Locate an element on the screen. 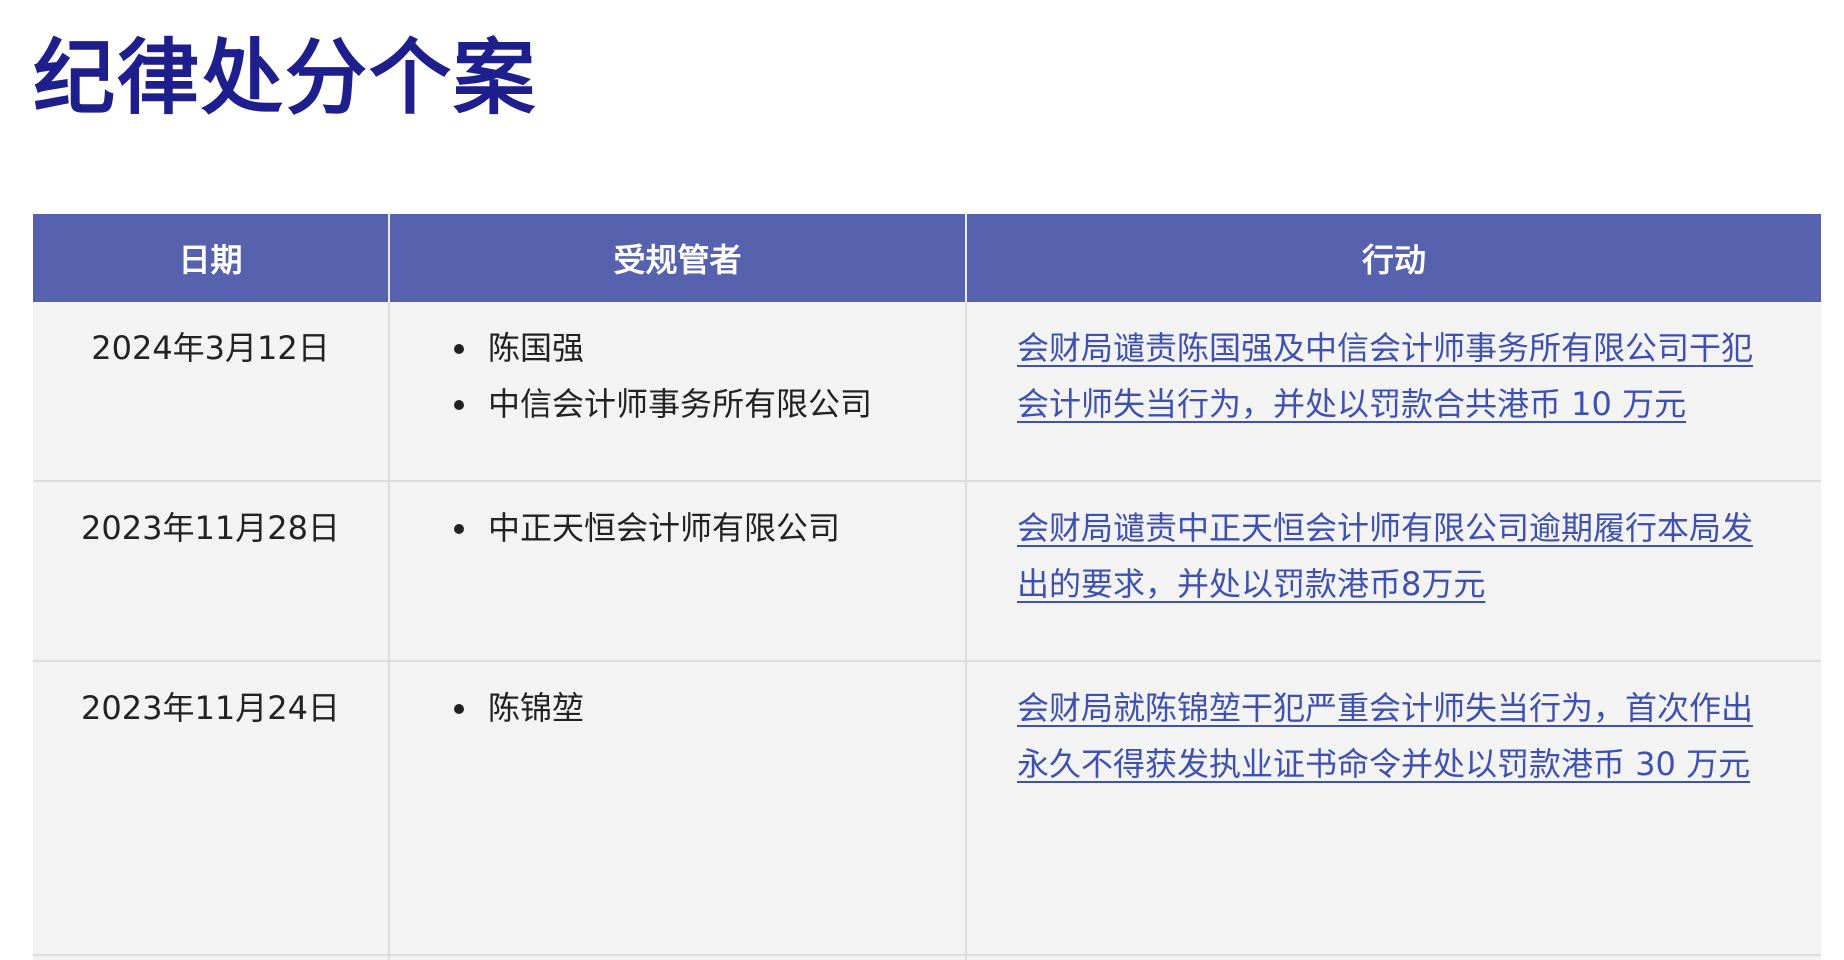  regulatee-list: 陈锦堃 is located at coordinates (677, 708).